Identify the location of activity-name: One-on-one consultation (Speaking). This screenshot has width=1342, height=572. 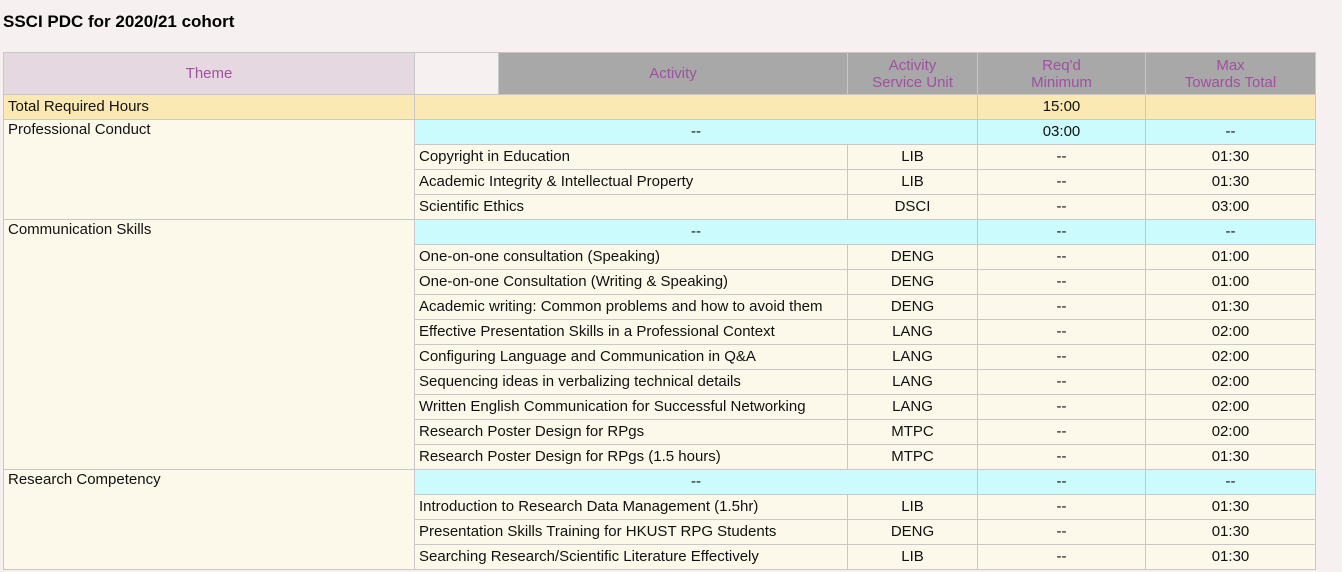
(631, 257).